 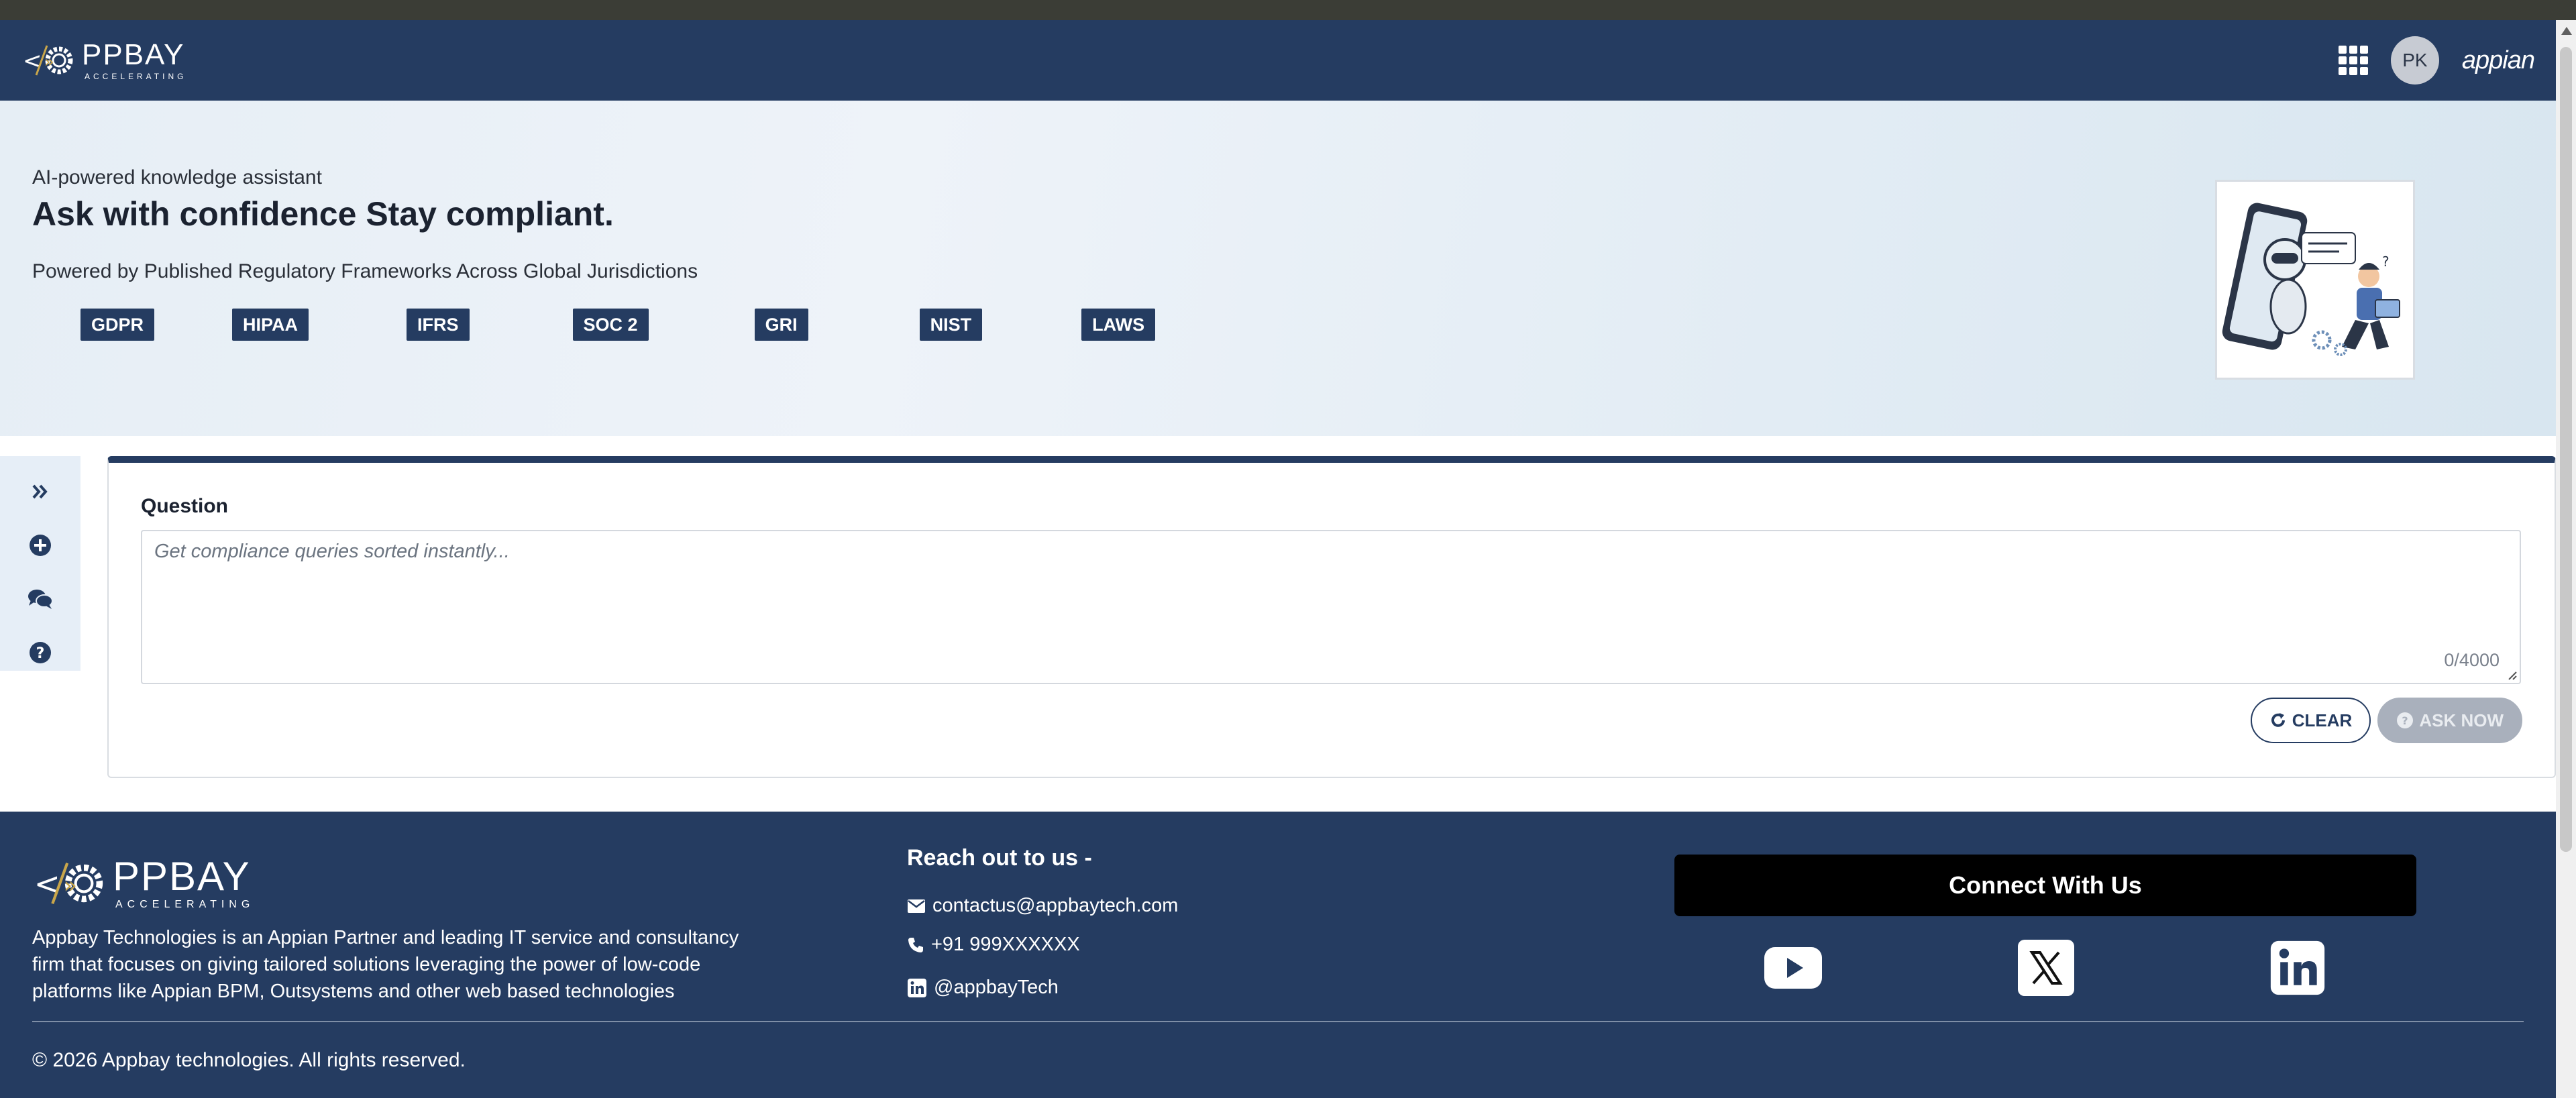 I want to click on tag-gri: GRI, so click(x=781, y=325).